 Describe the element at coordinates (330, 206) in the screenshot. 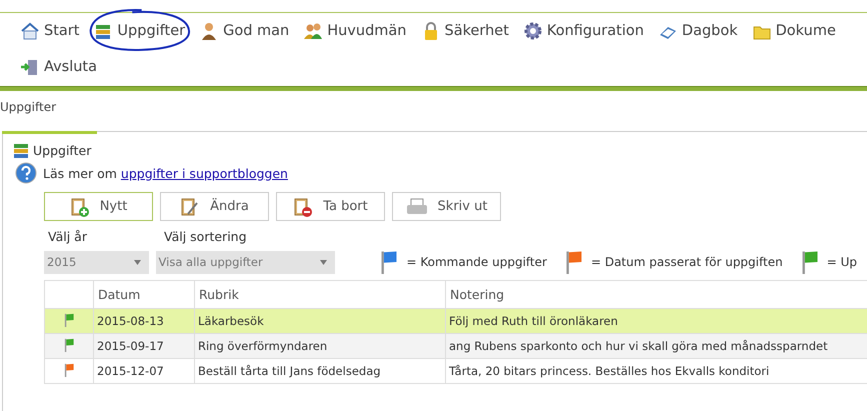

I see `toolbar-button: Ta bort` at that location.